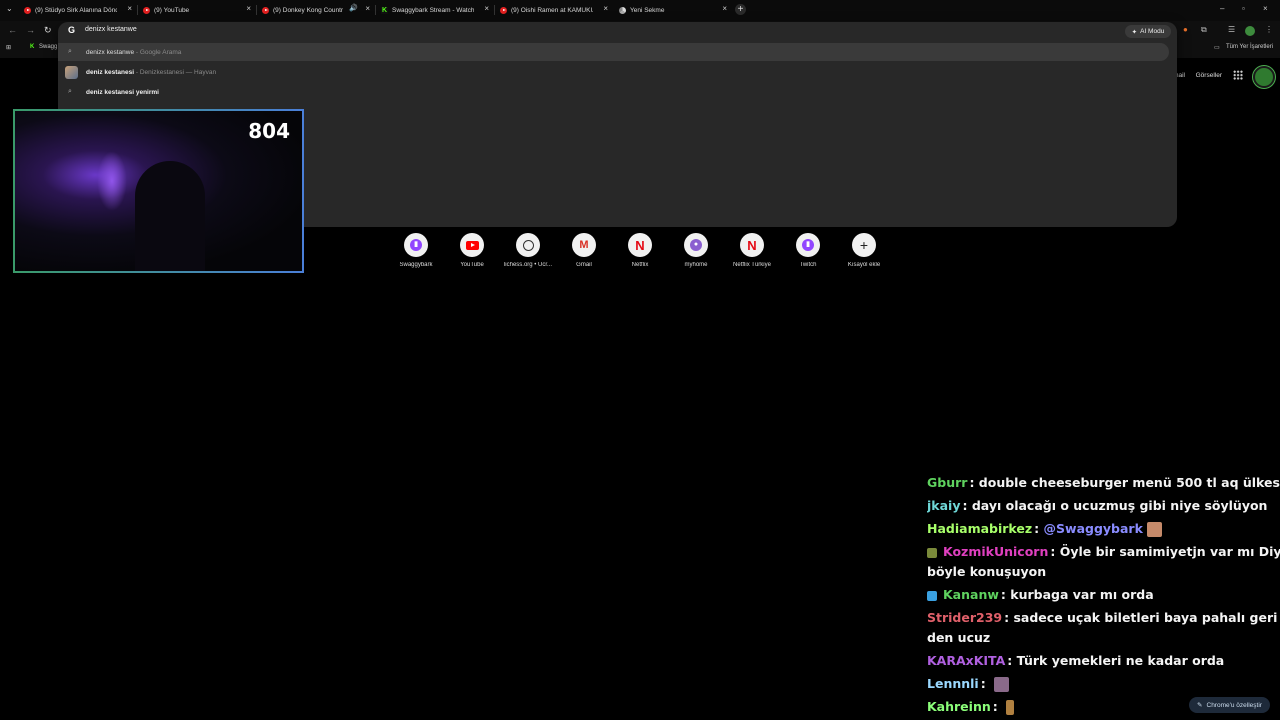  Describe the element at coordinates (1265, 8) in the screenshot. I see `close-window-icon: ×` at that location.